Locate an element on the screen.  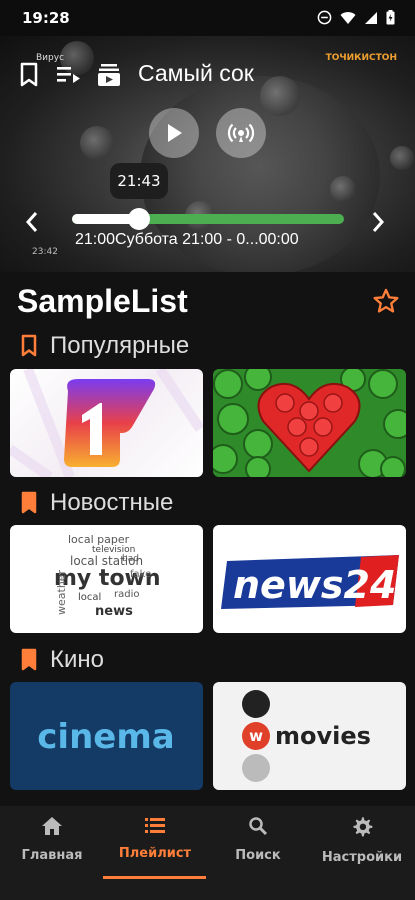
active-tab-indicator is located at coordinates (154, 877).